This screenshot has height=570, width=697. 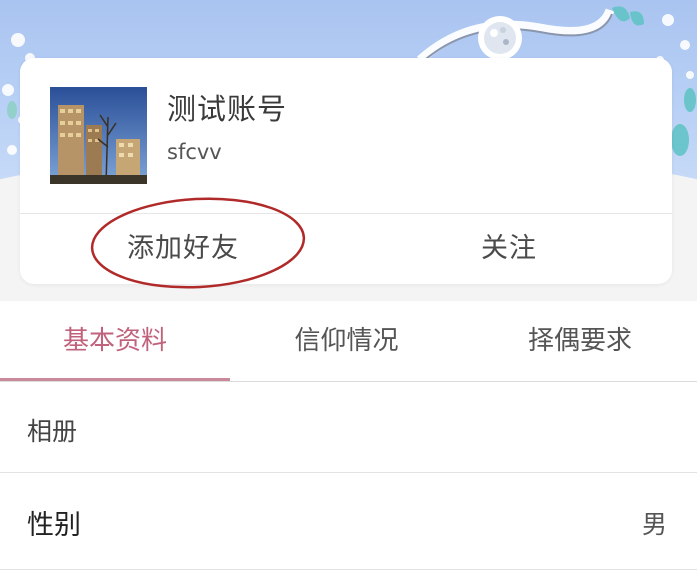 What do you see at coordinates (580, 341) in the screenshot?
I see `tab-partner-requirements: 择偶要求` at bounding box center [580, 341].